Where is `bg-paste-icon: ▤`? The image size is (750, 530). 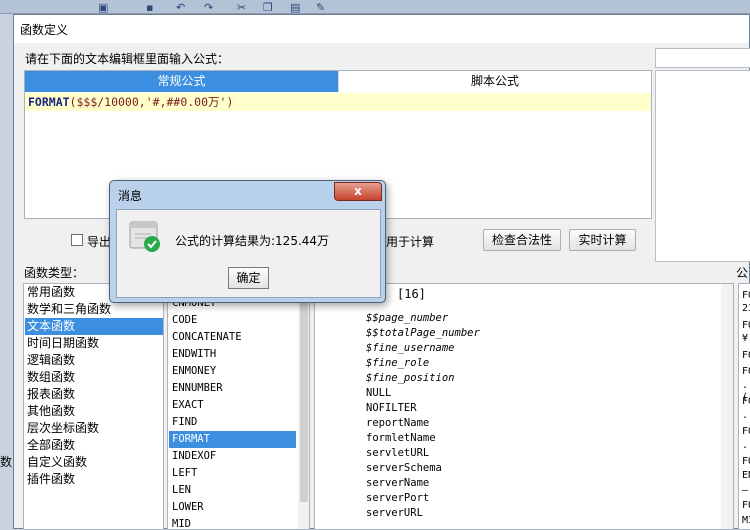
bg-paste-icon: ▤ is located at coordinates (295, 7).